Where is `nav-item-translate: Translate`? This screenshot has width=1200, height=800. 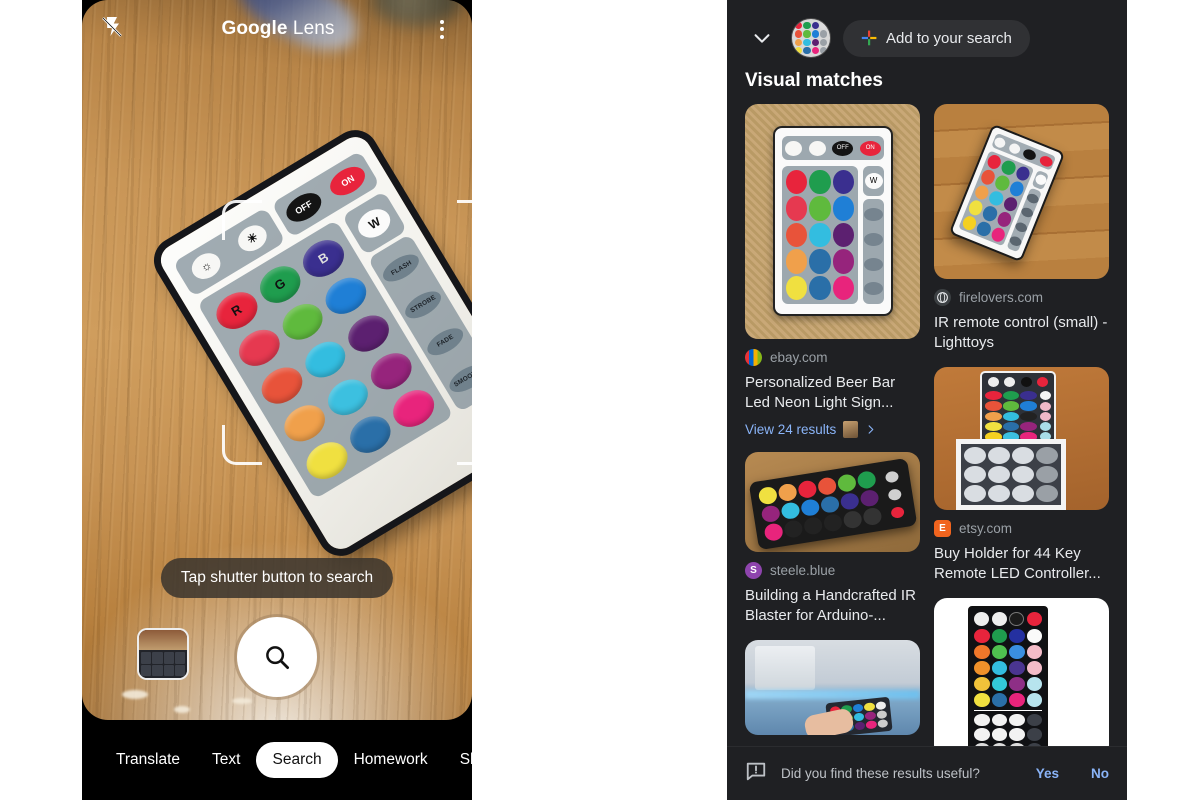 nav-item-translate: Translate is located at coordinates (148, 760).